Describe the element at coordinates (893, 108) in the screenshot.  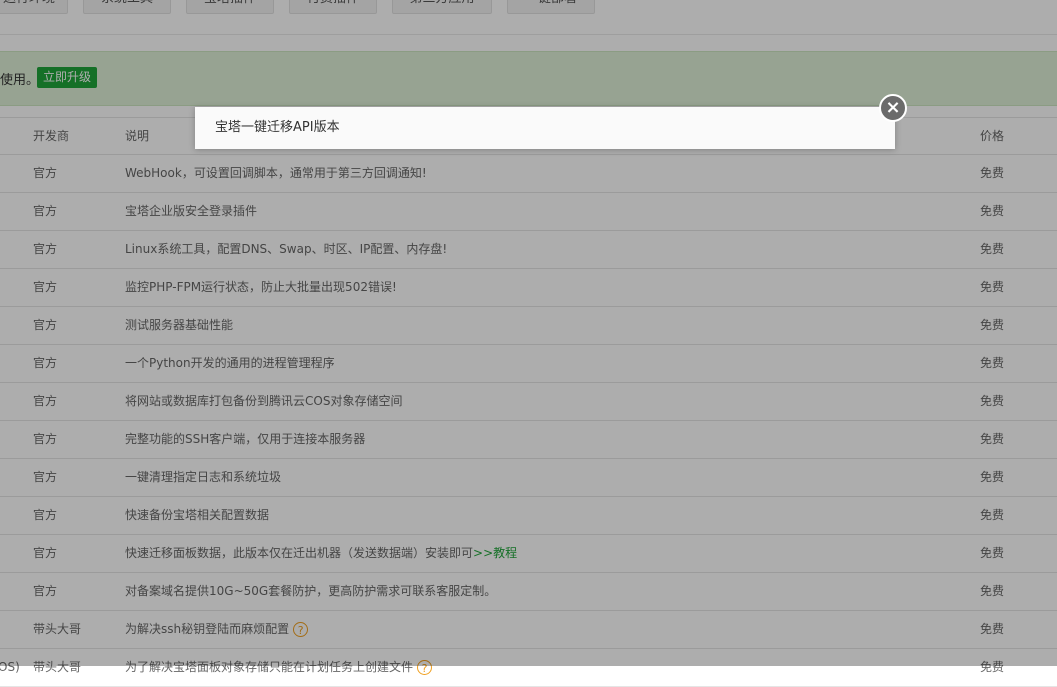
I see `close-icon: ×` at that location.